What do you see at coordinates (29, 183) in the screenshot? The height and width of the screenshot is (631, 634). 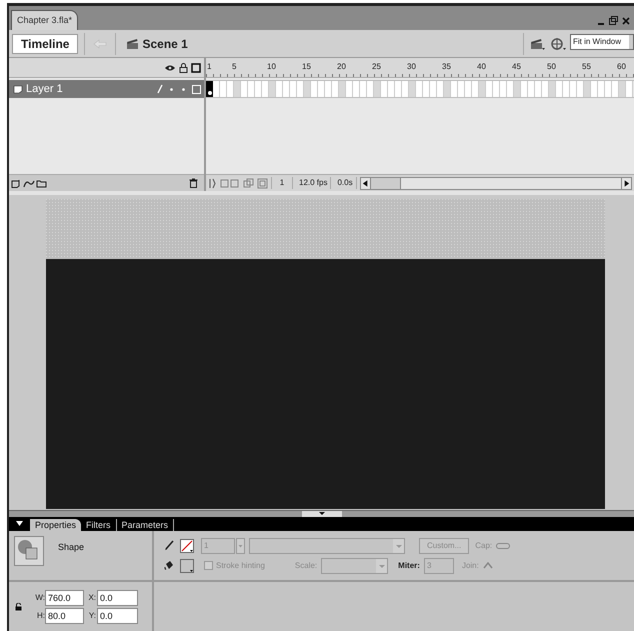 I see `add-guide-layer-icon` at bounding box center [29, 183].